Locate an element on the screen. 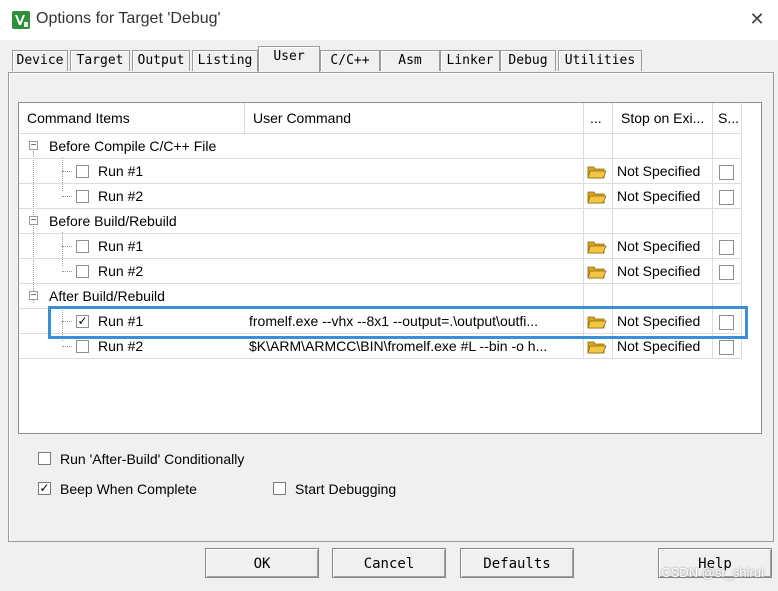  tab-device: Device is located at coordinates (40, 60).